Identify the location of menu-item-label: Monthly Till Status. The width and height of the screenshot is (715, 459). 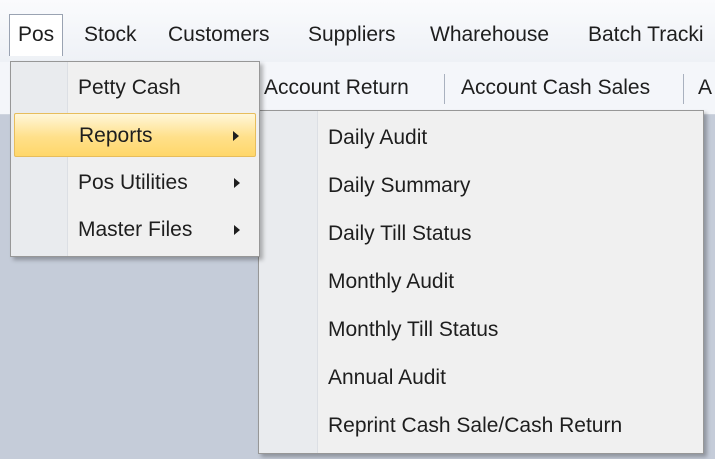
(413, 329).